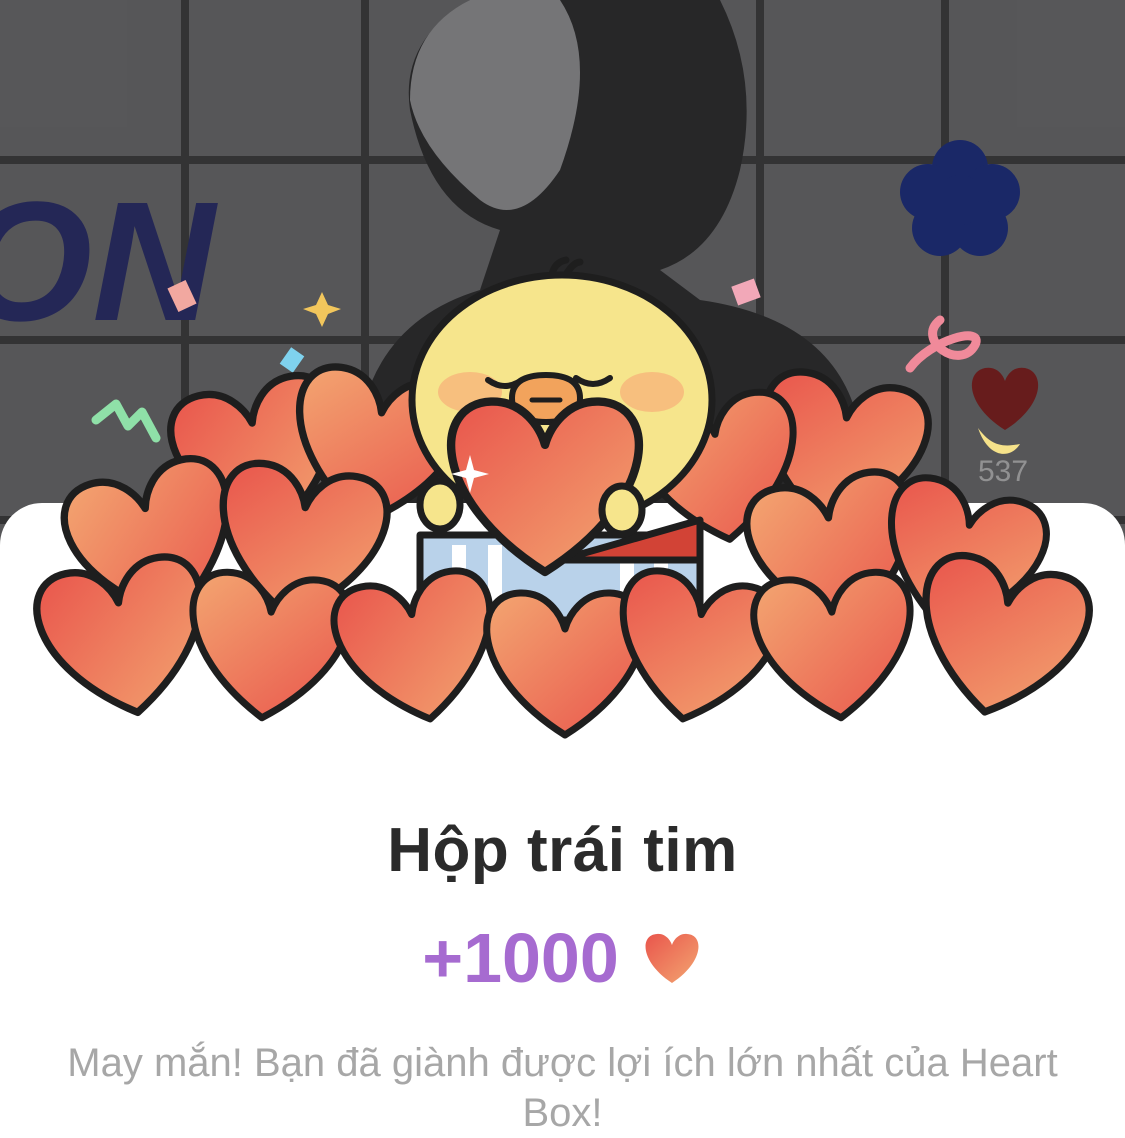 The height and width of the screenshot is (1138, 1125). I want to click on reward-amount: +1000, so click(520, 958).